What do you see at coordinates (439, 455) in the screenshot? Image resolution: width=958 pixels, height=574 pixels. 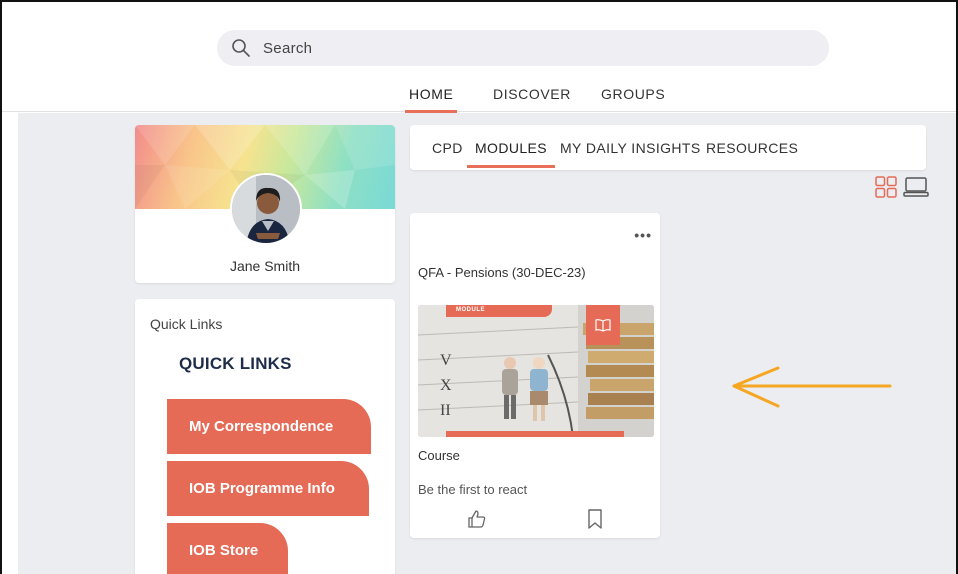 I see `module-type: Course` at bounding box center [439, 455].